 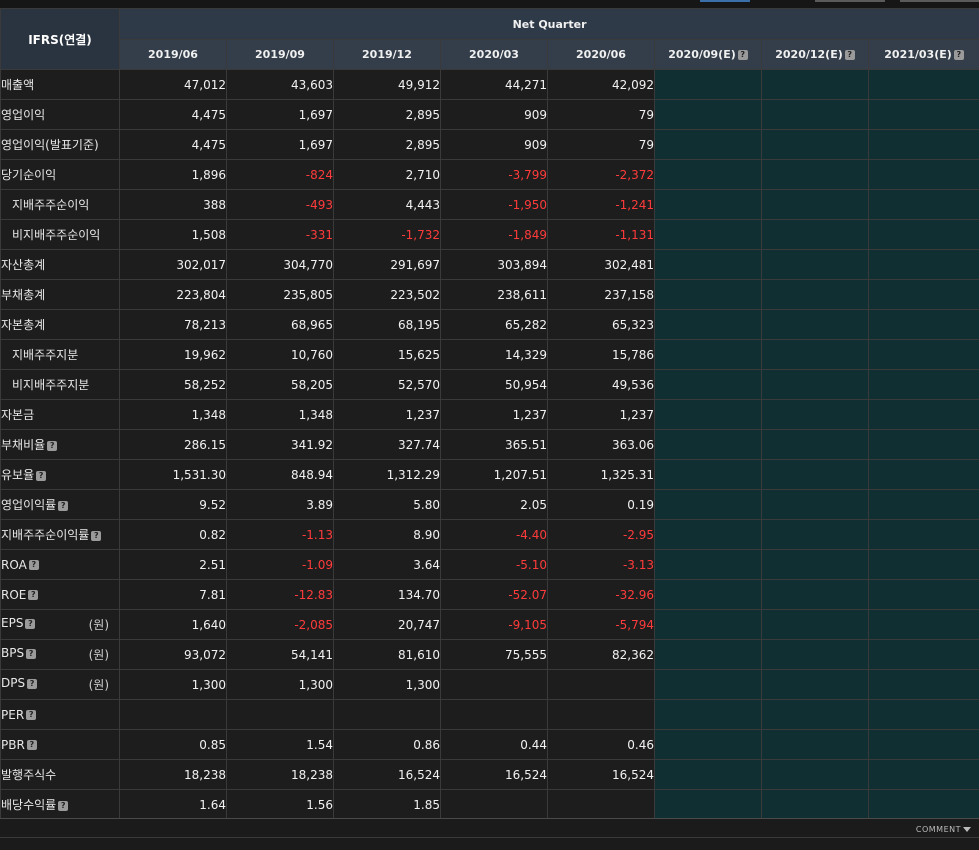 What do you see at coordinates (280, 145) in the screenshot?
I see `value-cell: 1,697` at bounding box center [280, 145].